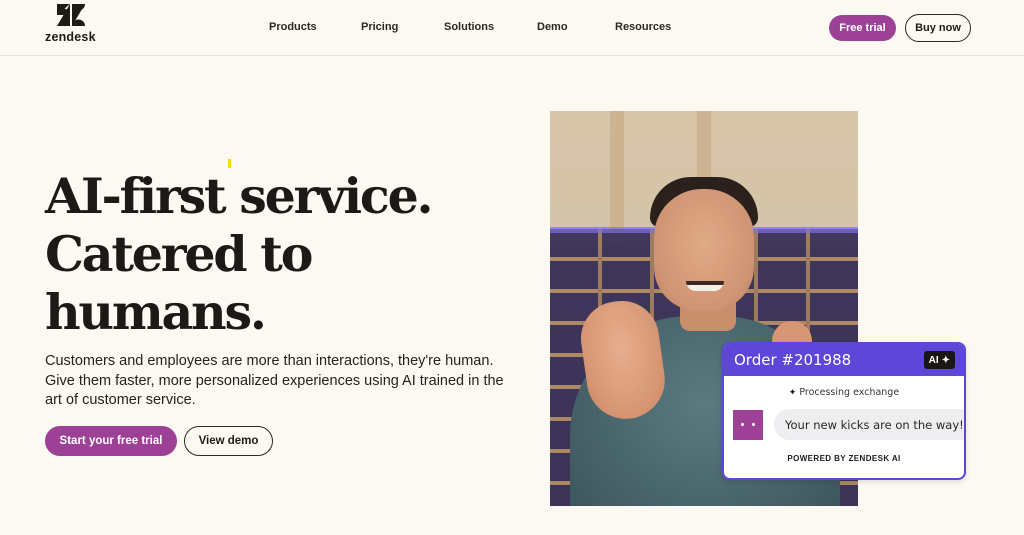 The height and width of the screenshot is (535, 1024). Describe the element at coordinates (748, 425) in the screenshot. I see `bot-avatar` at that location.